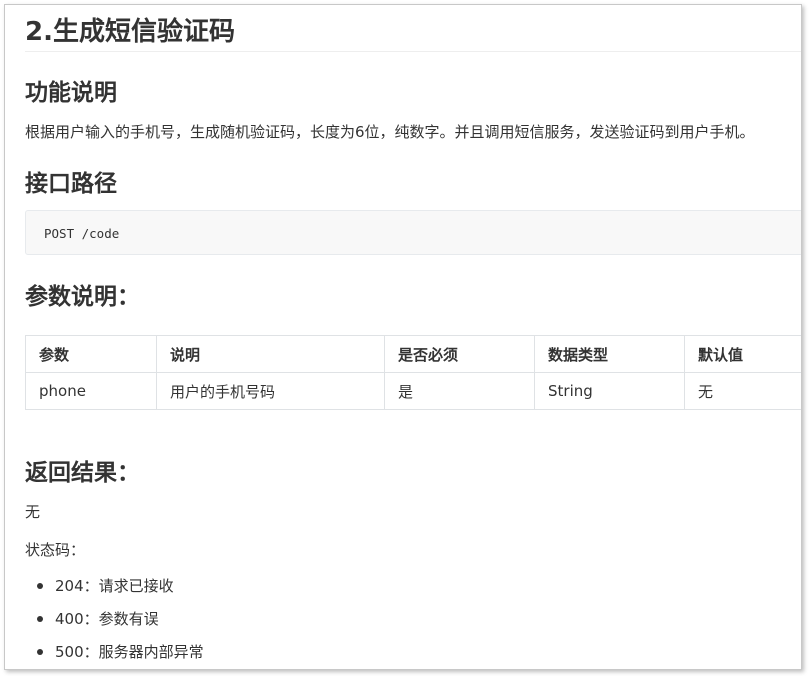 The width and height of the screenshot is (811, 676). I want to click on table-header-cell: 数据类型, so click(609, 354).